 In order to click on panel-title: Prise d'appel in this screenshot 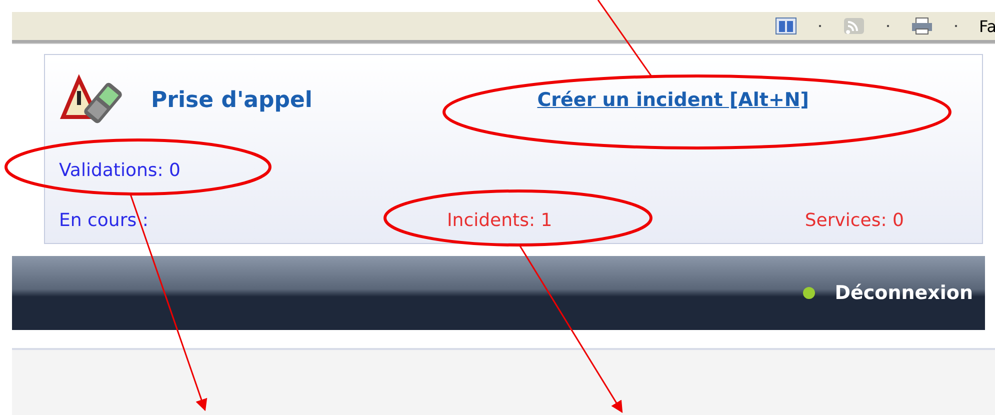, I will do `click(231, 100)`.